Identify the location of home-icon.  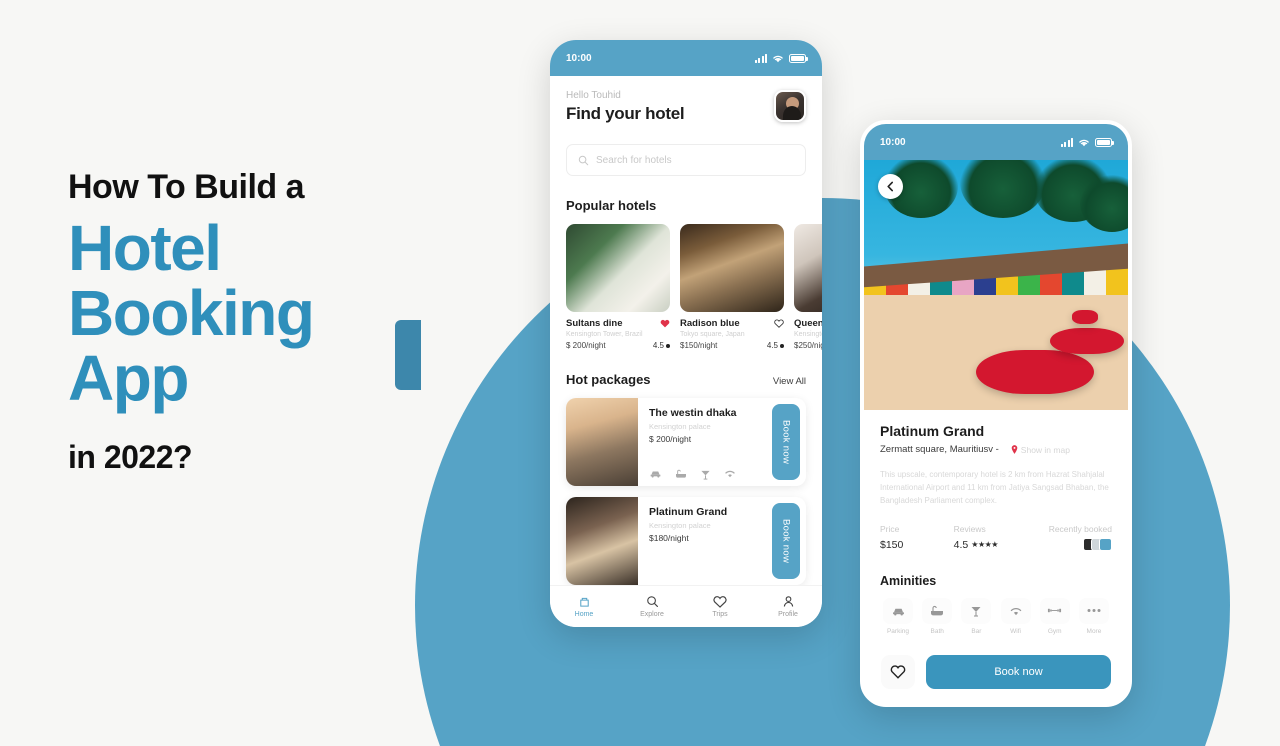
(584, 602).